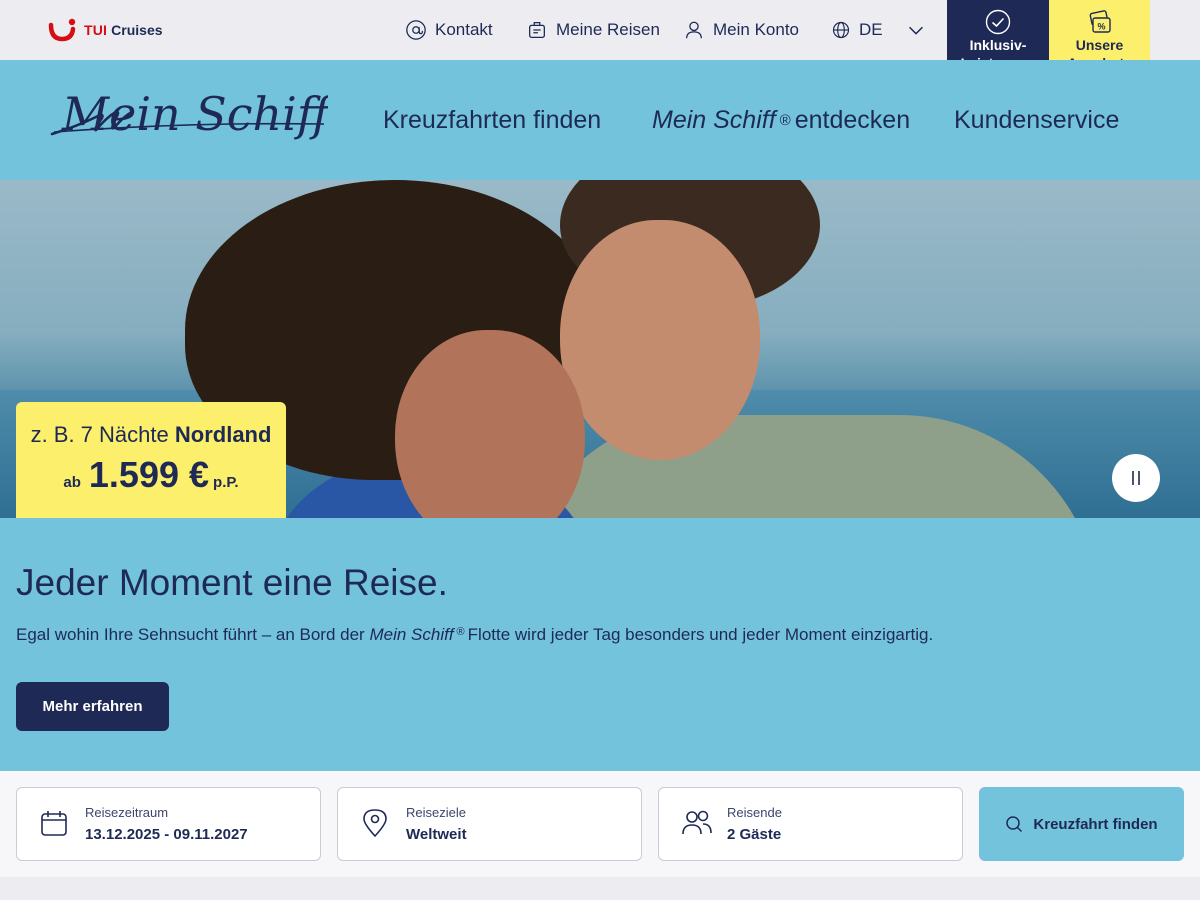  I want to click on tui-cruises-logo: TUI Cruises, so click(105, 30).